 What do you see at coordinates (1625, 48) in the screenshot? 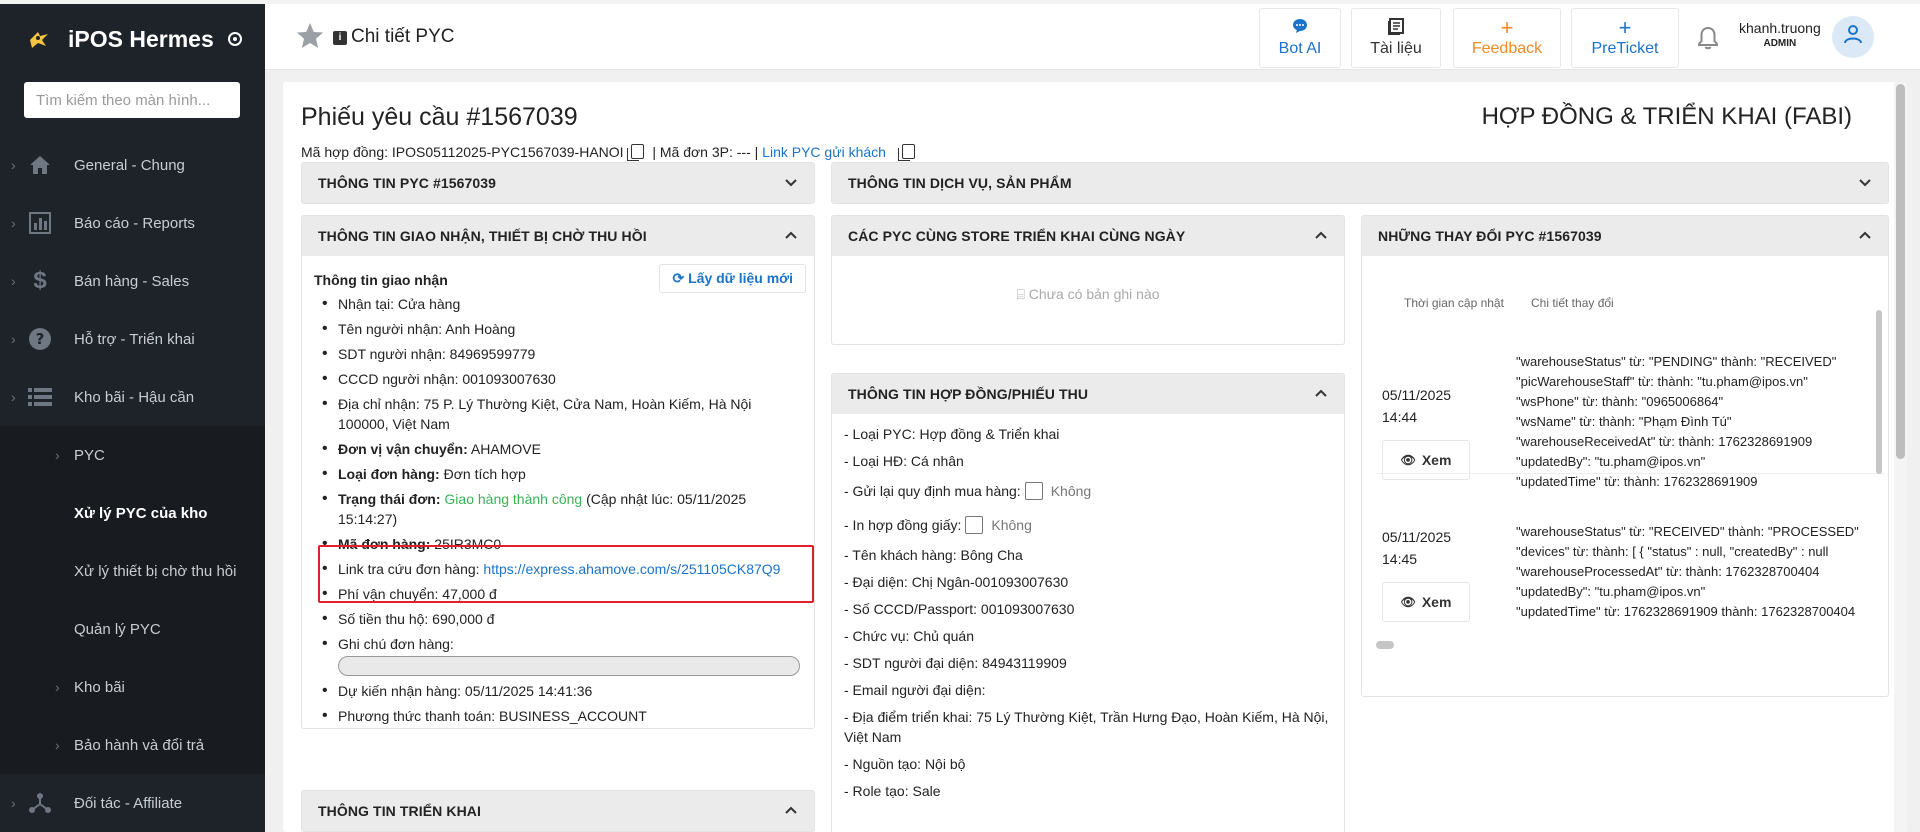
I see `preticket-label: PreTicket` at bounding box center [1625, 48].